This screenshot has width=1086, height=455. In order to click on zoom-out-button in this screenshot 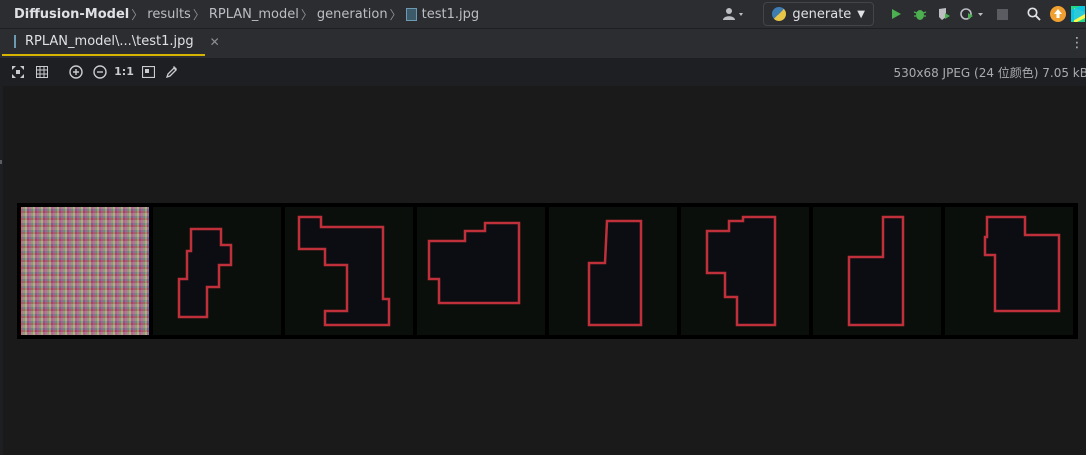, I will do `click(100, 72)`.